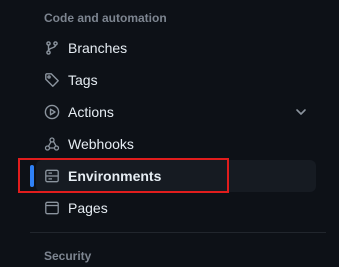  What do you see at coordinates (91, 112) in the screenshot?
I see `sidebar-item-label: Actions` at bounding box center [91, 112].